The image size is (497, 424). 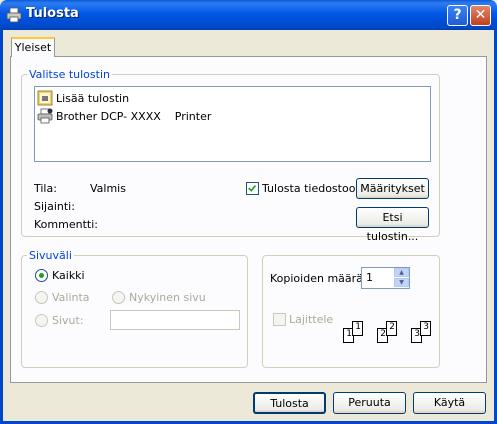 I want to click on spin-up-icon: ▲, so click(x=401, y=272).